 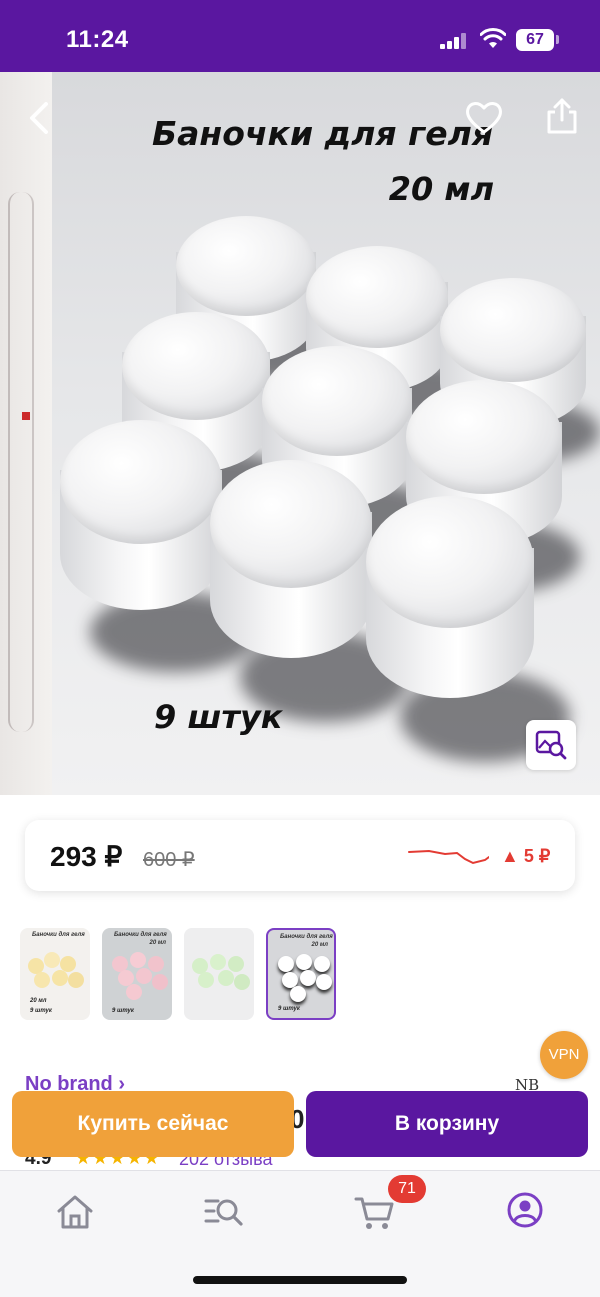 I want to click on image-caption-count: 9 штук, so click(x=218, y=717).